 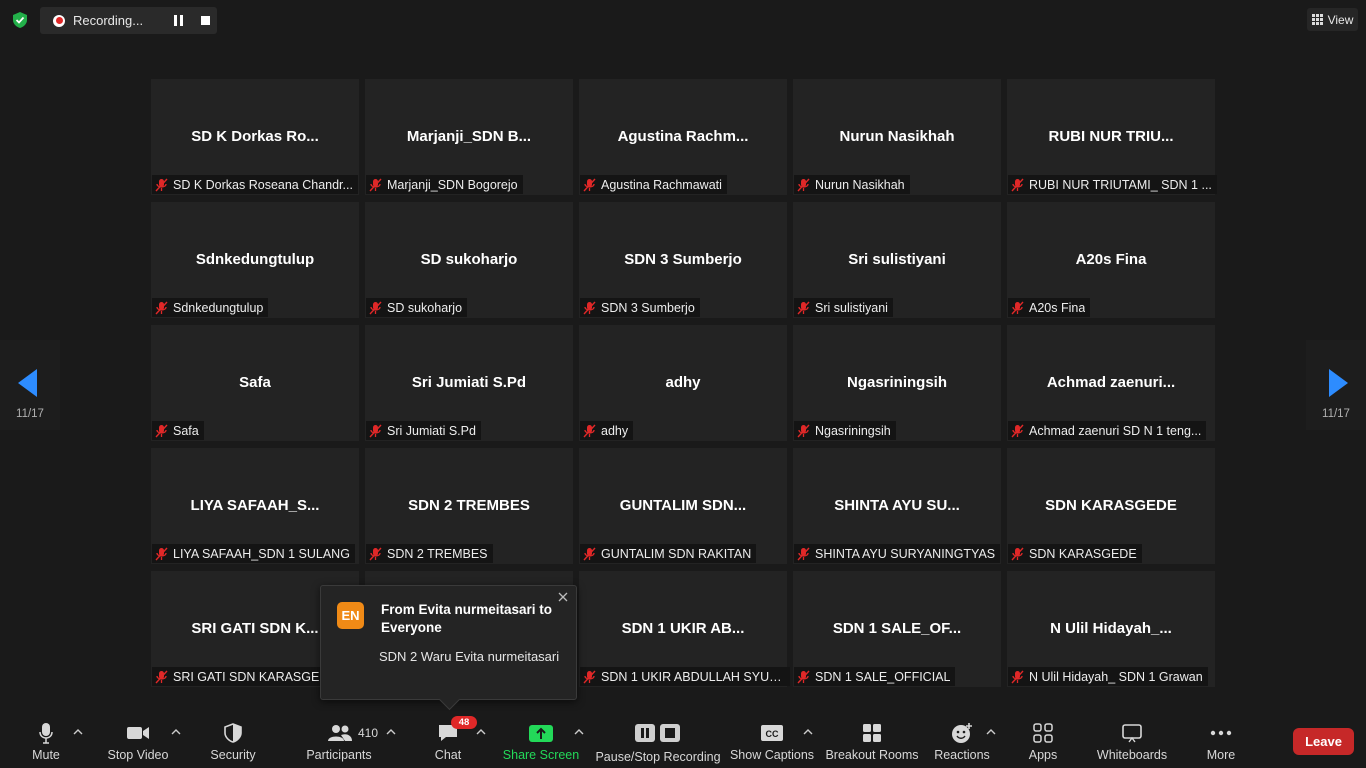 What do you see at coordinates (897, 506) in the screenshot?
I see `participant-tile: SHINTA AYU SU... SHINTA AYU SURYANINGTYAS` at bounding box center [897, 506].